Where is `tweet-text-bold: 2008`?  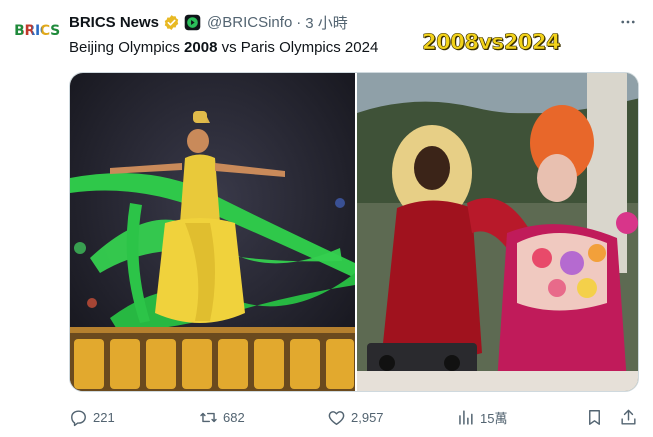 tweet-text-bold: 2008 is located at coordinates (201, 47).